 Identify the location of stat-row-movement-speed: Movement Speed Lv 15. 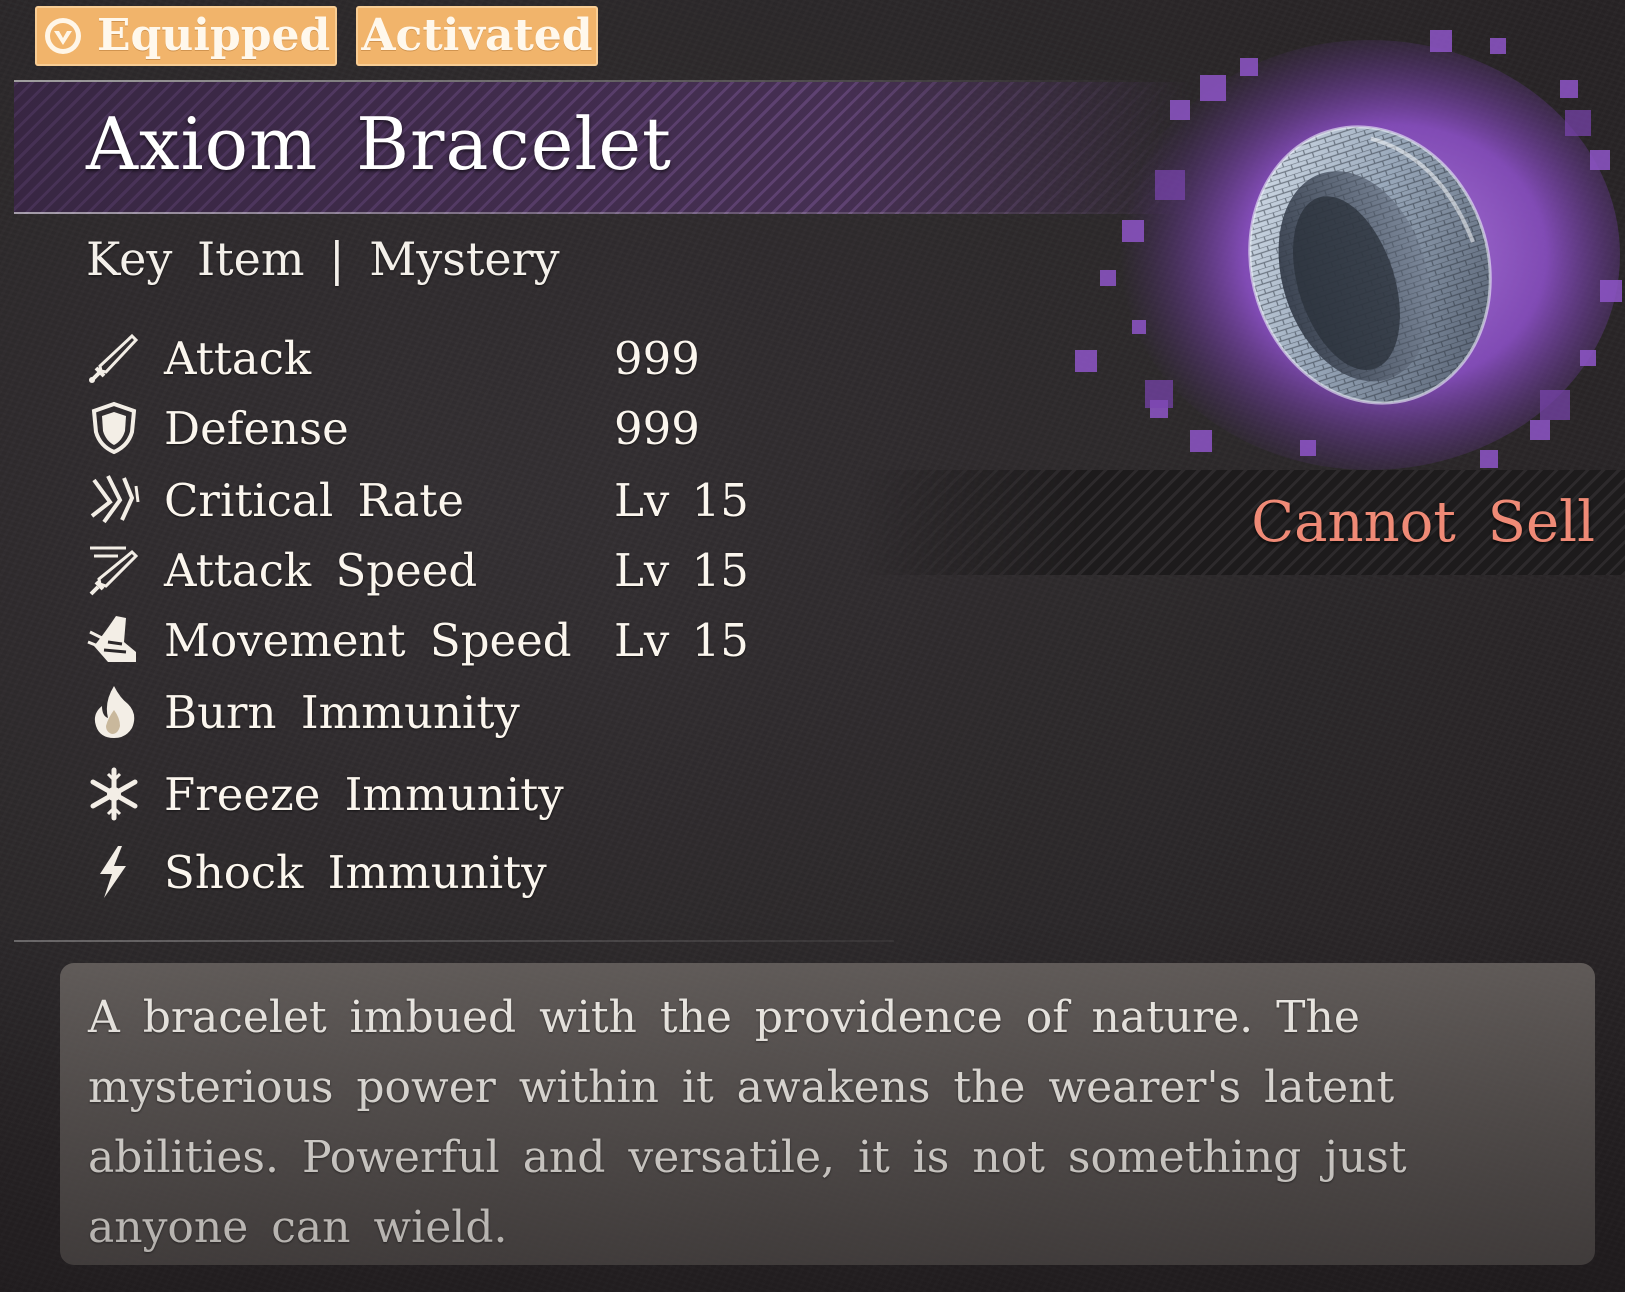
(436, 640).